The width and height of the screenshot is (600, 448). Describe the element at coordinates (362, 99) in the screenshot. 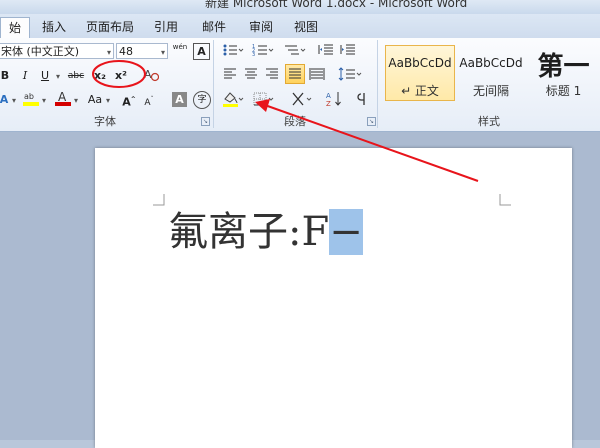

I see `show-marks-icon` at that location.